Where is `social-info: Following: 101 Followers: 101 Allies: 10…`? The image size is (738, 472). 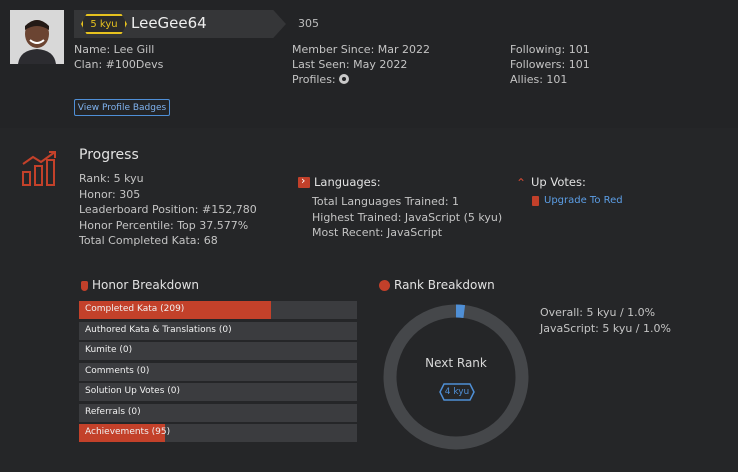
social-info: Following: 101 Followers: 101 Allies: 10… is located at coordinates (550, 64).